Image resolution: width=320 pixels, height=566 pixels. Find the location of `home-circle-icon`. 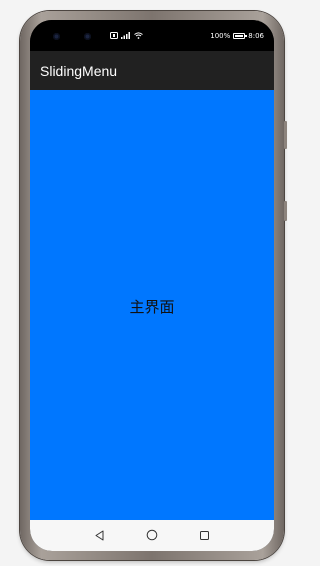

home-circle-icon is located at coordinates (152, 535).